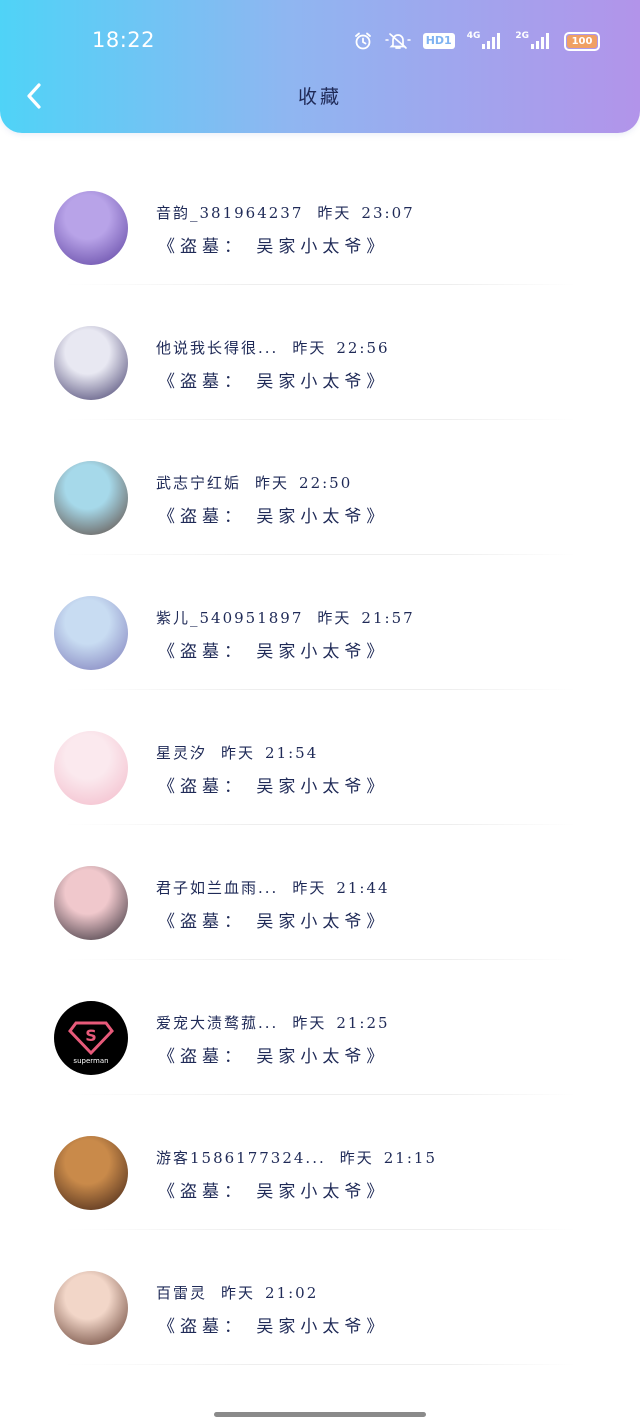  What do you see at coordinates (182, 1293) in the screenshot?
I see `user-name: 百雷灵` at bounding box center [182, 1293].